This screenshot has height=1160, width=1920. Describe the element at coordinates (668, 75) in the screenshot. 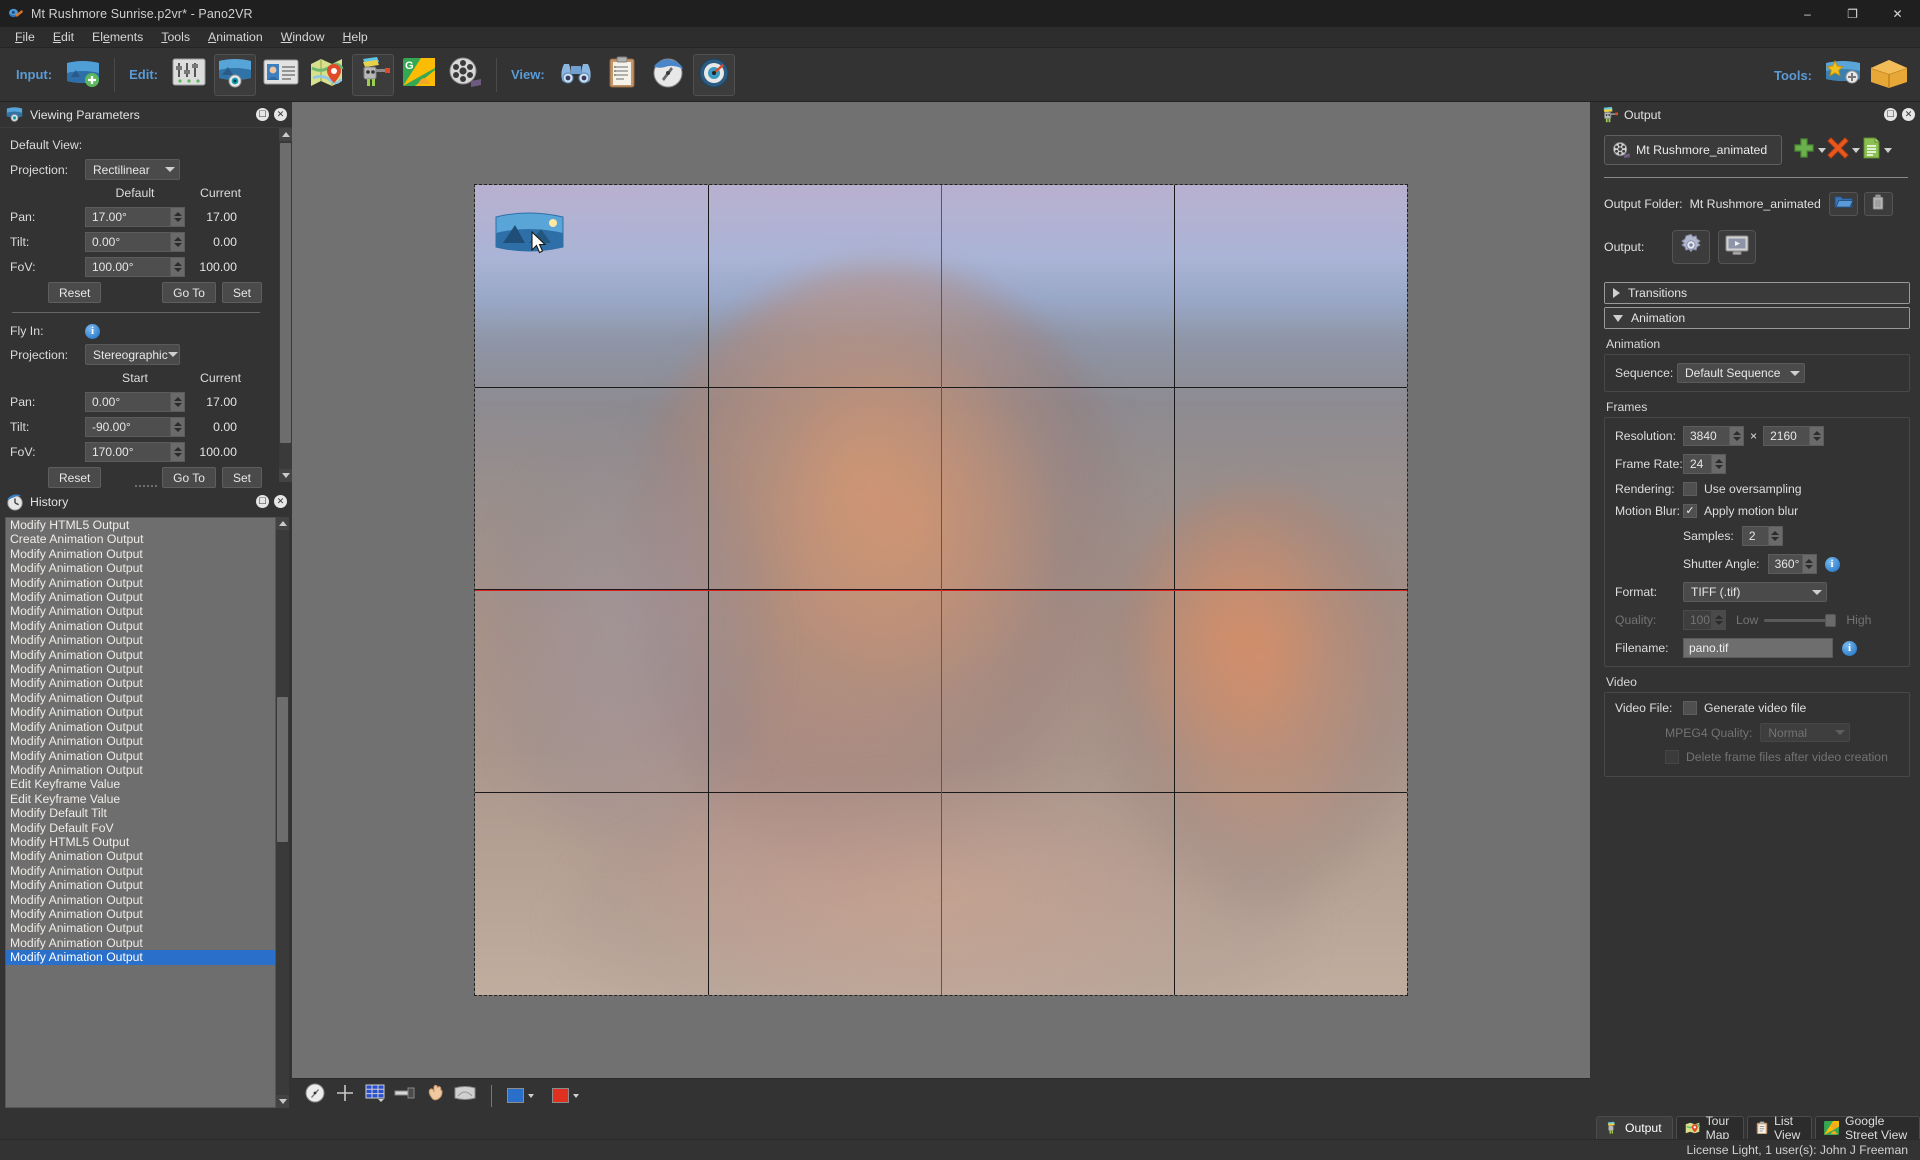

I see `view-skin-editor-button` at that location.